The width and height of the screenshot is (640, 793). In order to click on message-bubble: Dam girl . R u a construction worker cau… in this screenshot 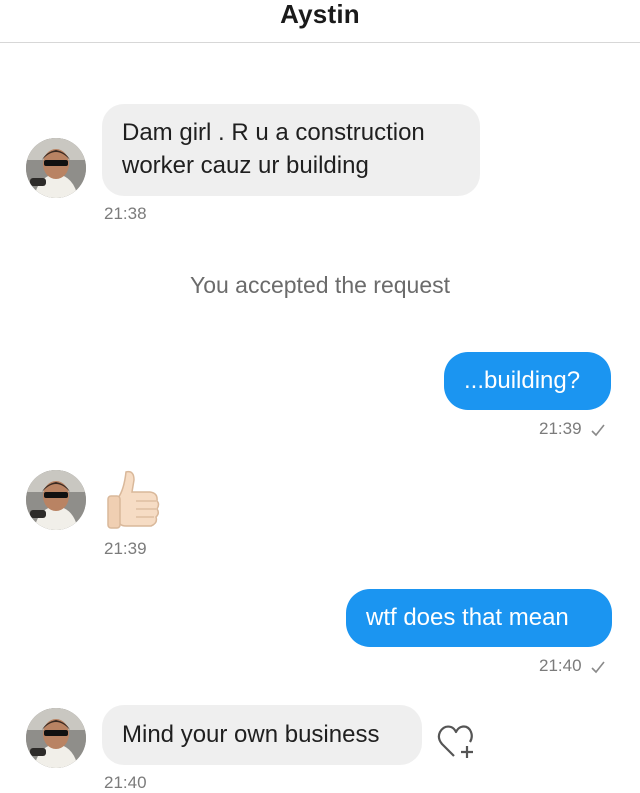, I will do `click(291, 150)`.